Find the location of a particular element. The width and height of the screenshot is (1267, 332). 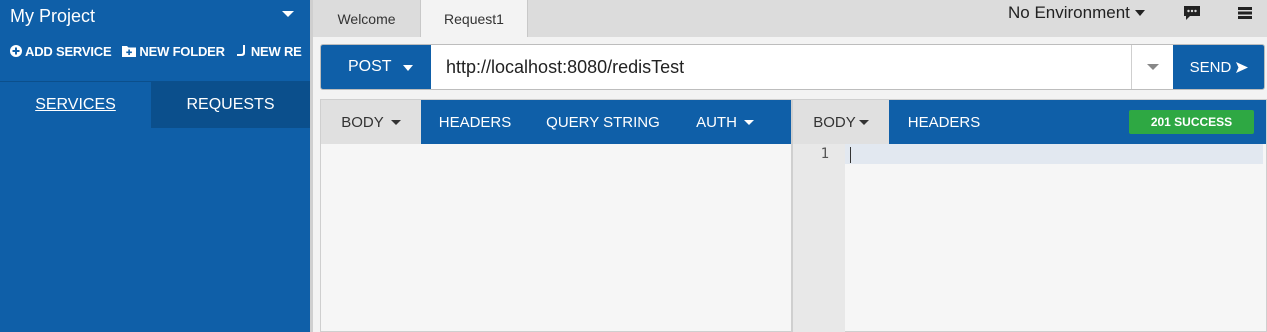

url-bar: POST SEND is located at coordinates (792, 67).